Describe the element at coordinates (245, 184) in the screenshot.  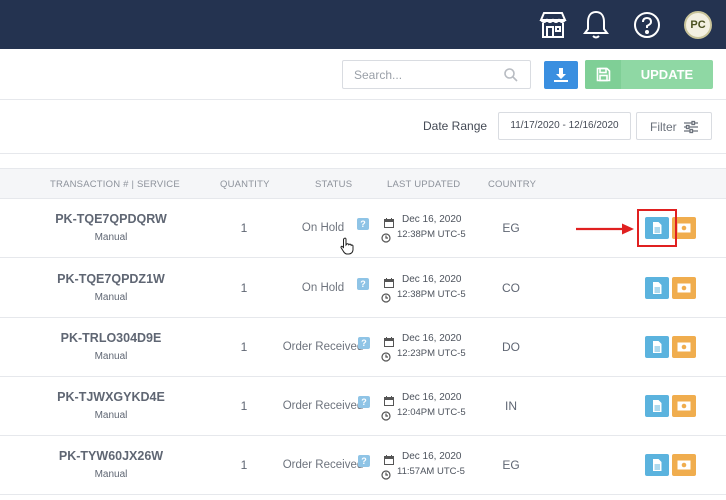
I see `column-header-quantity: QUANTITY` at that location.